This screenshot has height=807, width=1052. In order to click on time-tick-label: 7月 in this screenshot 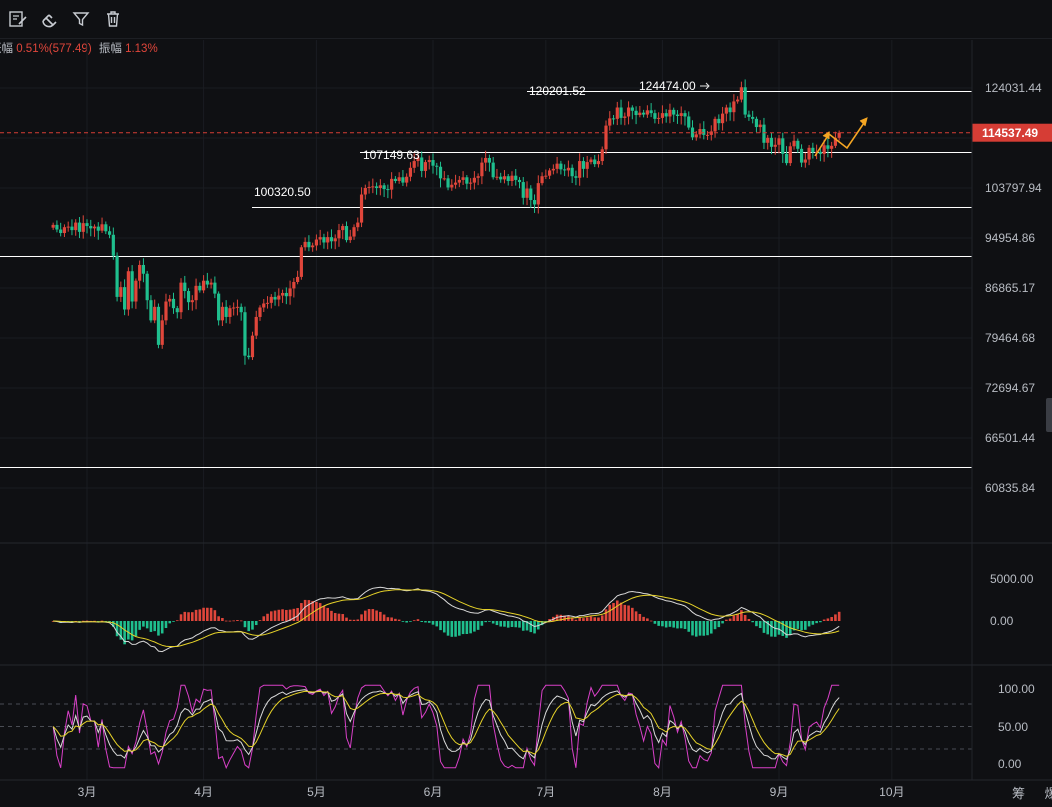, I will do `click(545, 792)`.